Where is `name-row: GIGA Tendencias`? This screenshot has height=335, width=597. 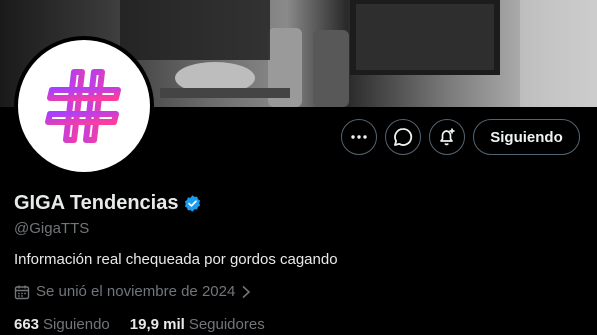
name-row: GIGA Tendencias is located at coordinates (108, 203).